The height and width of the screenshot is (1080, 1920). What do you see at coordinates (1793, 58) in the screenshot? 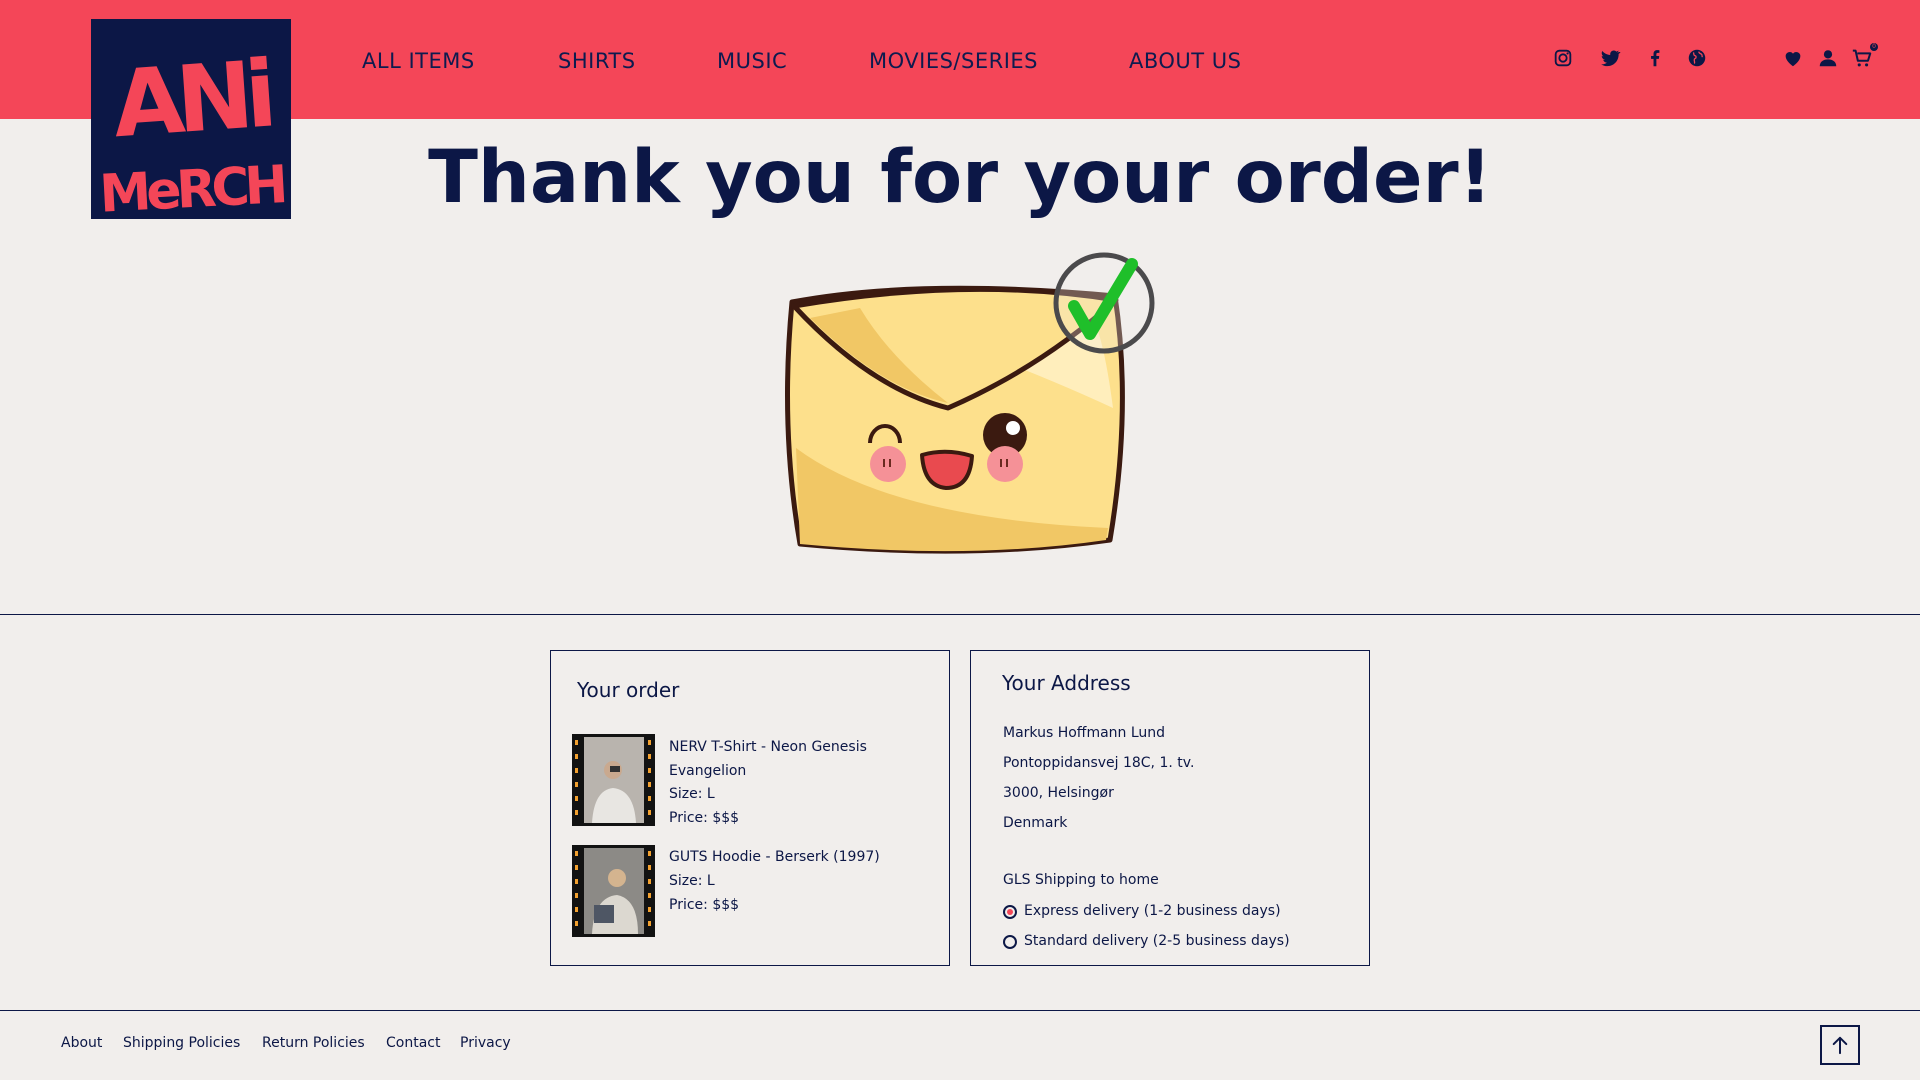
I see `heart-icon` at bounding box center [1793, 58].